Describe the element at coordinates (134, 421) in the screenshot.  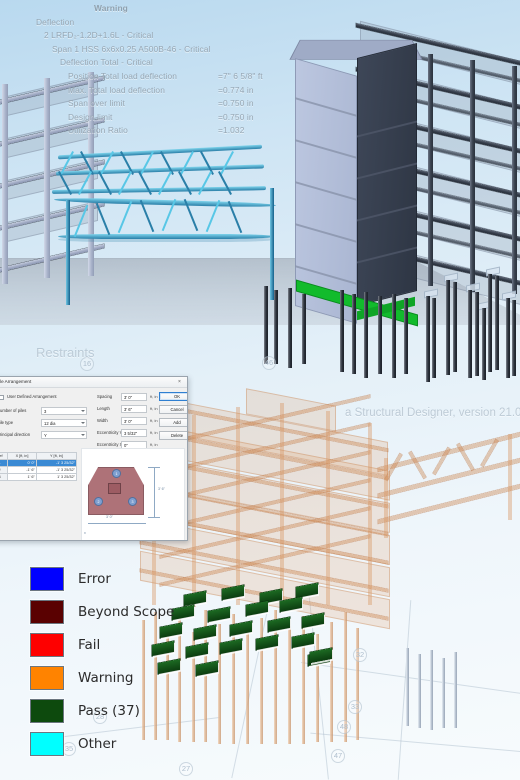
I see `width-input: 3' 0"` at that location.